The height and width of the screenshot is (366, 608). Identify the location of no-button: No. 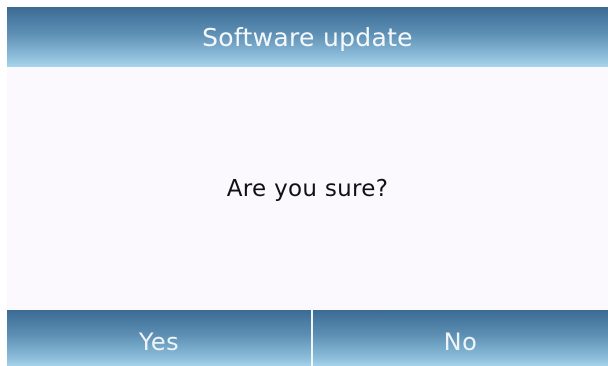
(460, 338).